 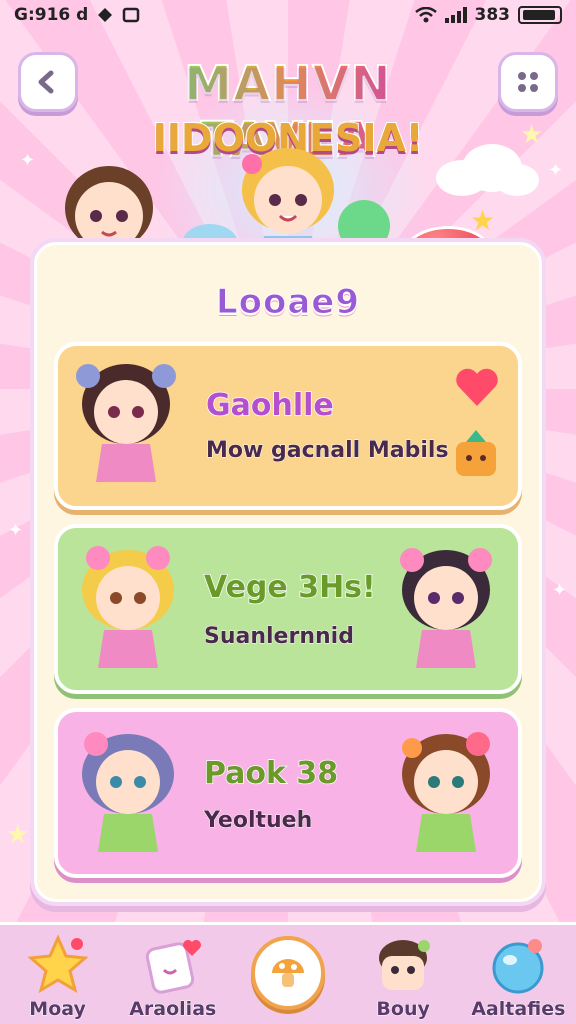 What do you see at coordinates (173, 1009) in the screenshot?
I see `nav-label: Araolias` at bounding box center [173, 1009].